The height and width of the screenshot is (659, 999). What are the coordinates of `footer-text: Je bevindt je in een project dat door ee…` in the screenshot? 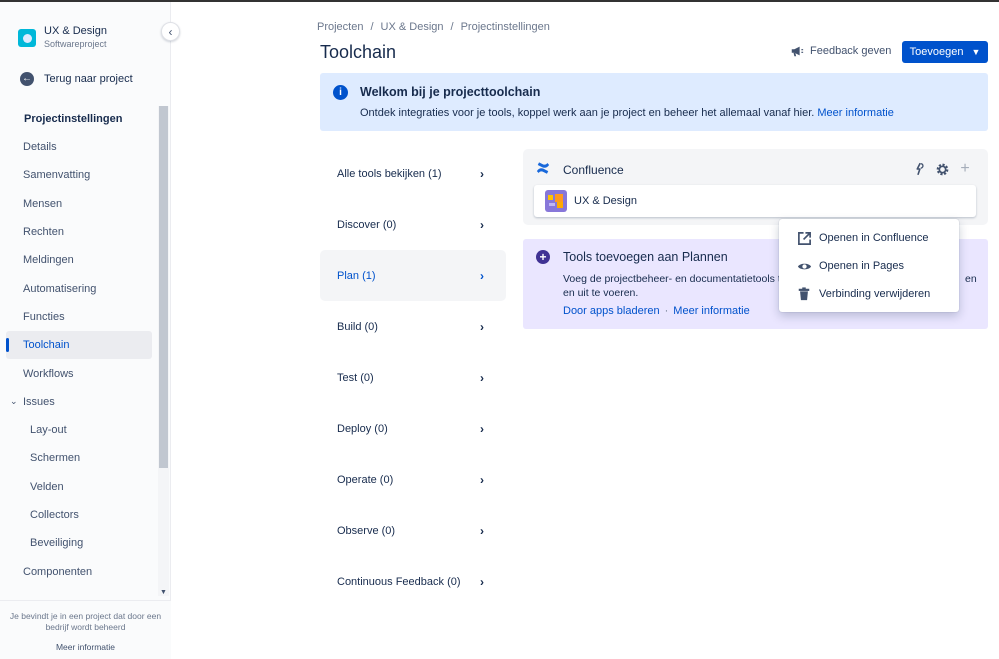 It's located at (85, 621).